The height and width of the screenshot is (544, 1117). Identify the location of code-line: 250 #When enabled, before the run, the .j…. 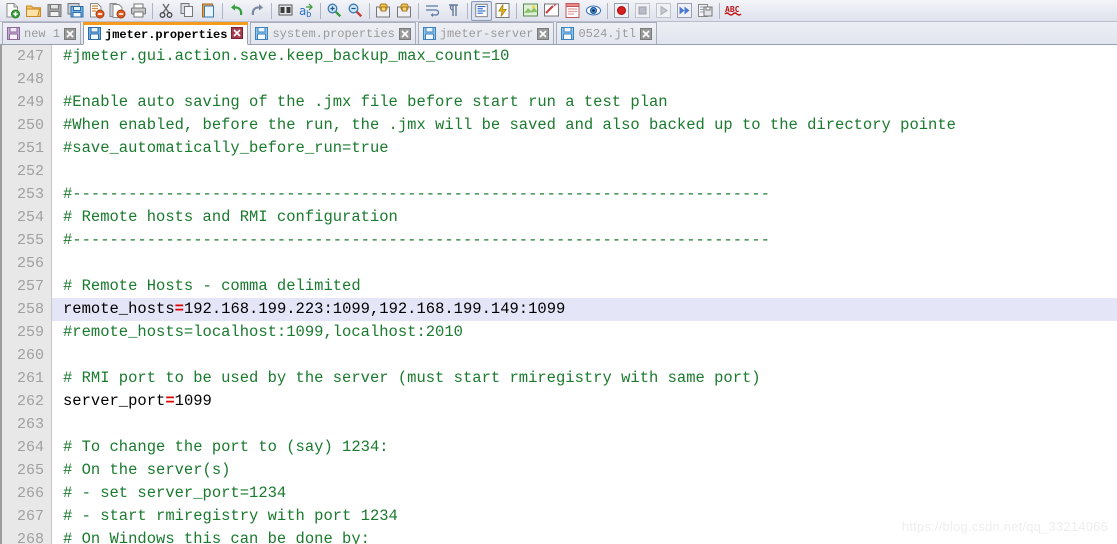
(558, 125).